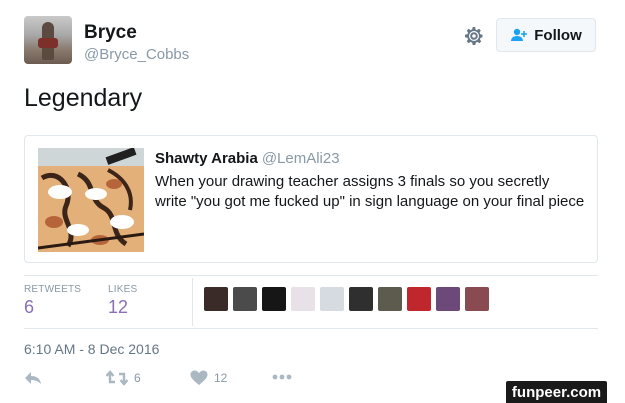  I want to click on likes-stat: LIKES 12, so click(122, 301).